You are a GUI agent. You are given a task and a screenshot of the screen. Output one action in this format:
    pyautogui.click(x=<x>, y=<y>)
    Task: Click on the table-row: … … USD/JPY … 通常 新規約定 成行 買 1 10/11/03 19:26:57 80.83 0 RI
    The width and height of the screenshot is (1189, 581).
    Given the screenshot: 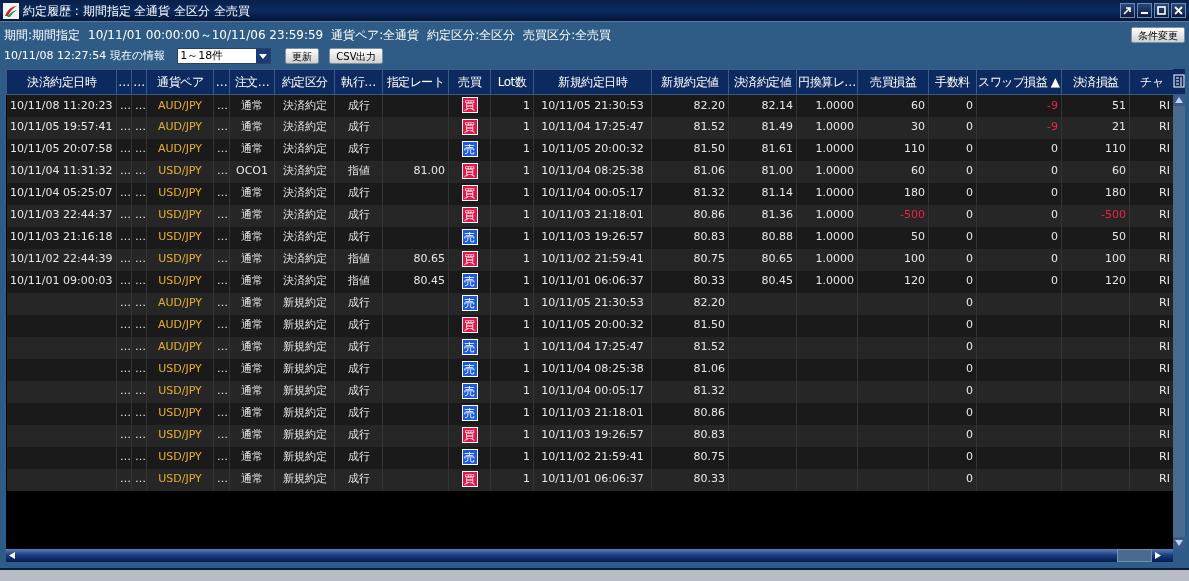 What is the action you would take?
    pyautogui.click(x=590, y=435)
    